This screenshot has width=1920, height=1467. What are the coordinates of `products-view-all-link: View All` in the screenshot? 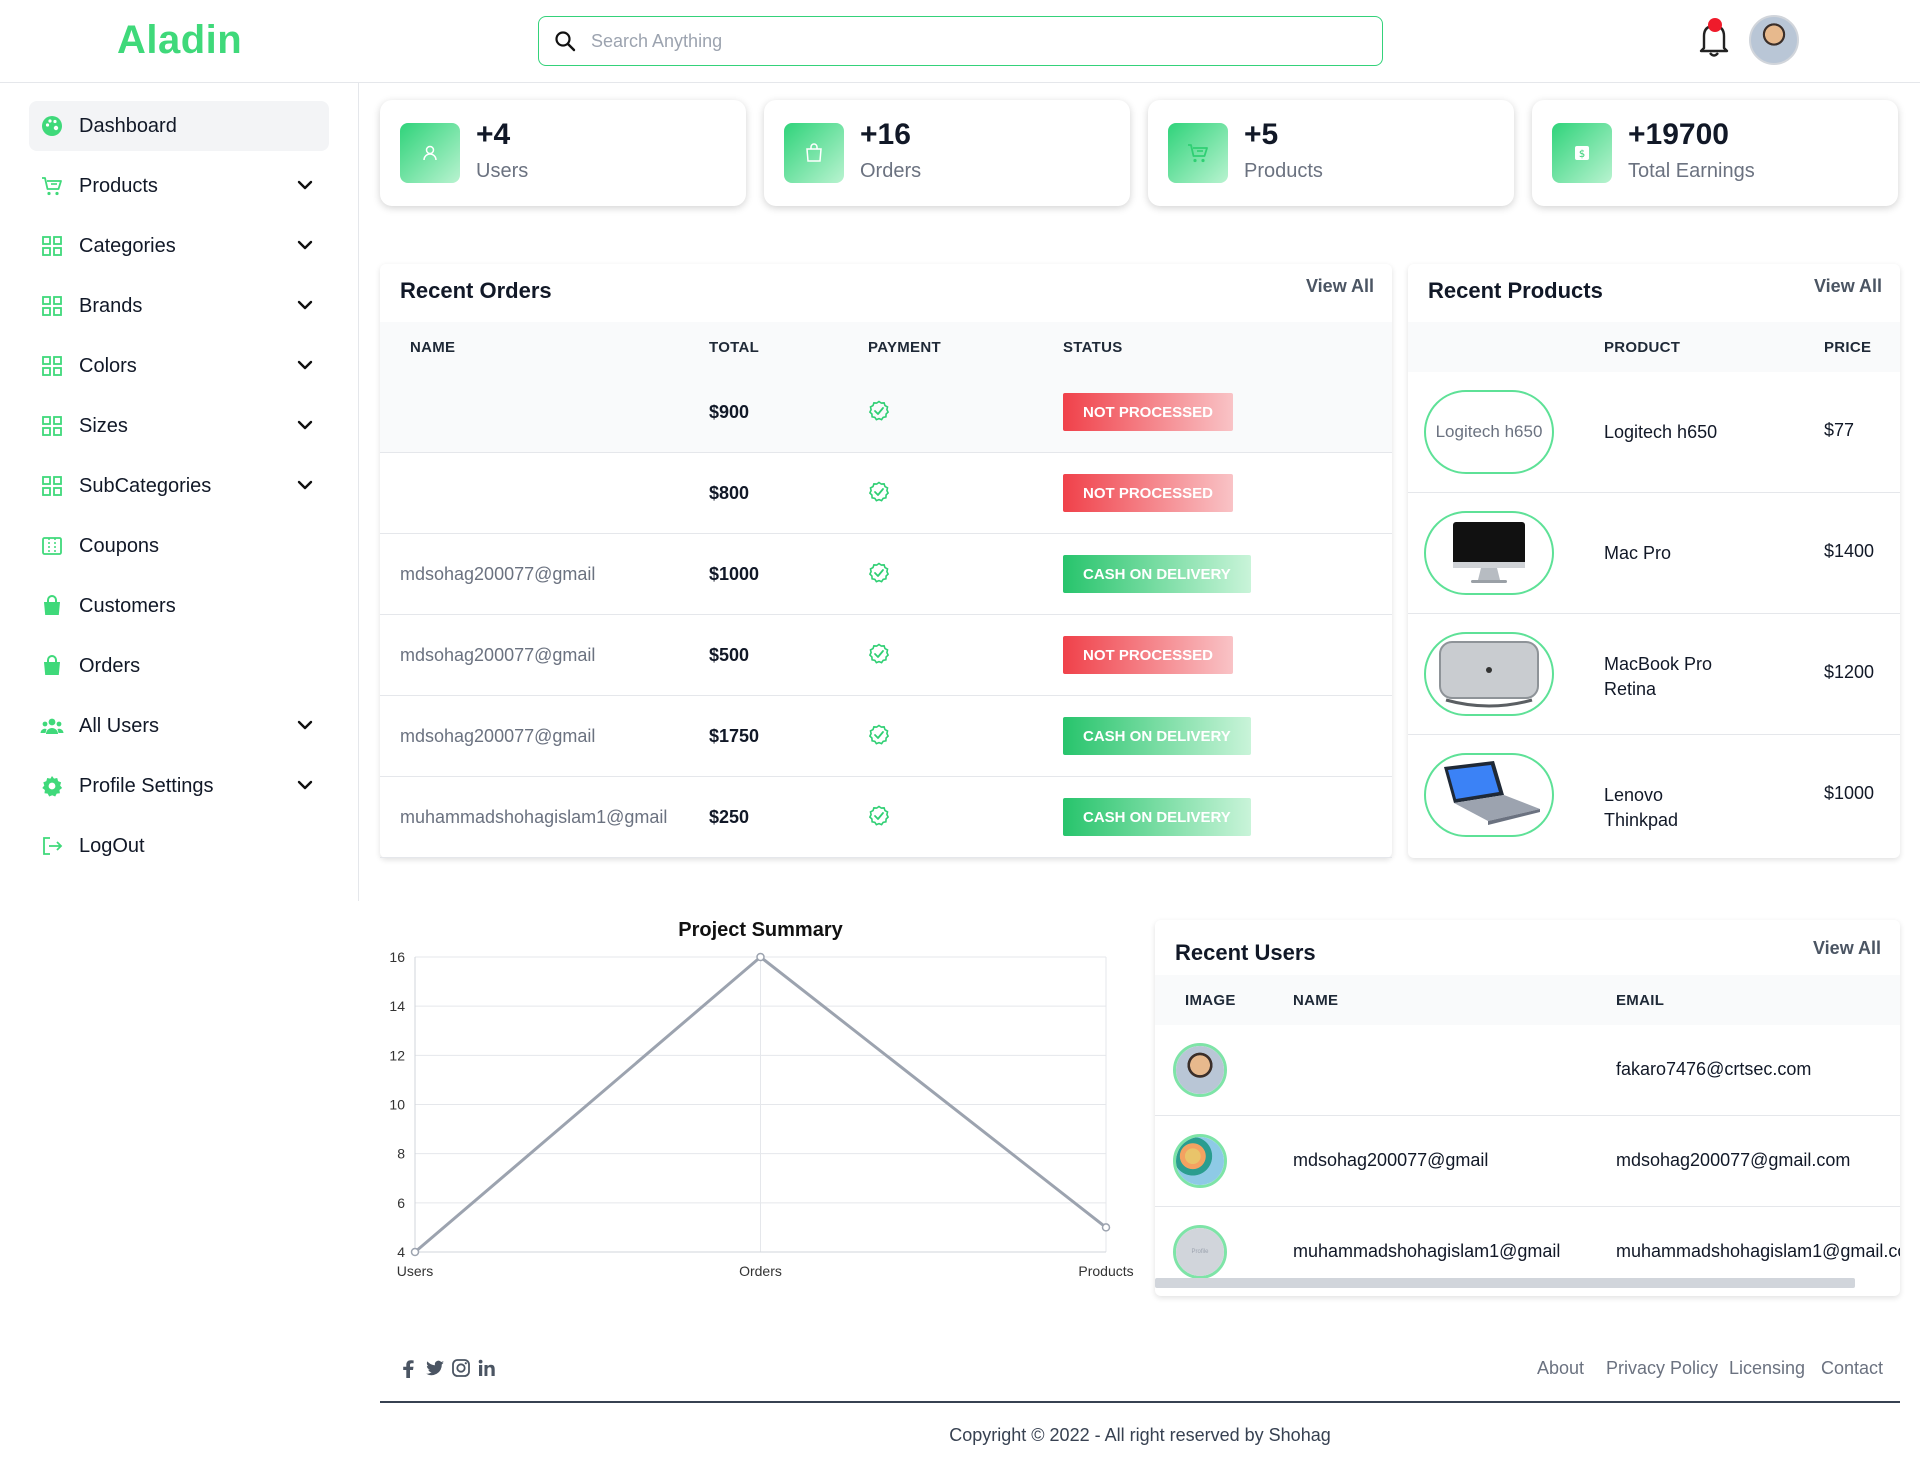 It's located at (1848, 286).